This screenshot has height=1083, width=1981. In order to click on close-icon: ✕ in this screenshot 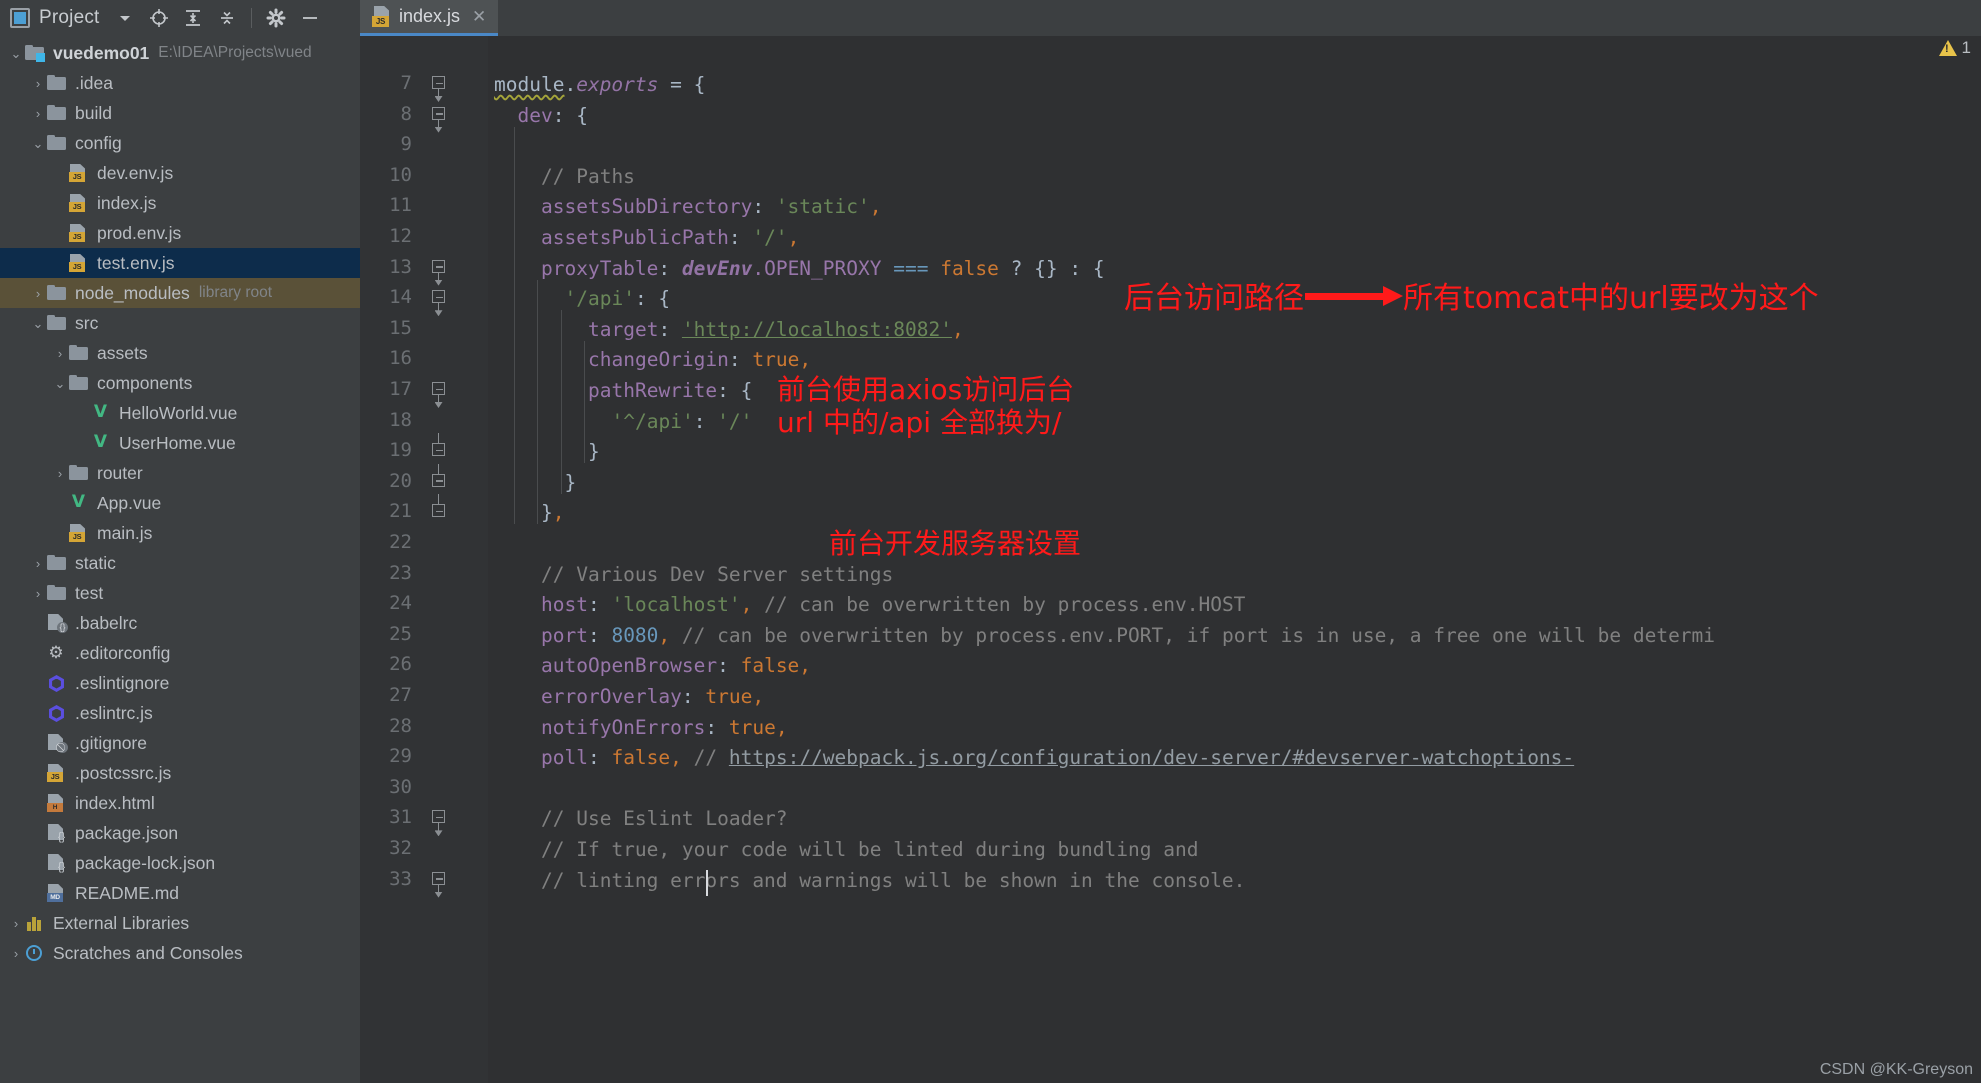, I will do `click(477, 16)`.